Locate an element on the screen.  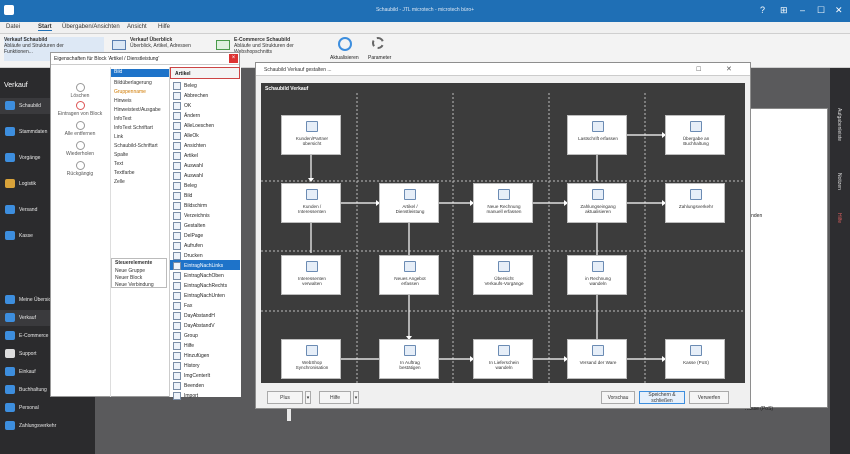
icon-list-item: Drucken is located at coordinates (205, 255).